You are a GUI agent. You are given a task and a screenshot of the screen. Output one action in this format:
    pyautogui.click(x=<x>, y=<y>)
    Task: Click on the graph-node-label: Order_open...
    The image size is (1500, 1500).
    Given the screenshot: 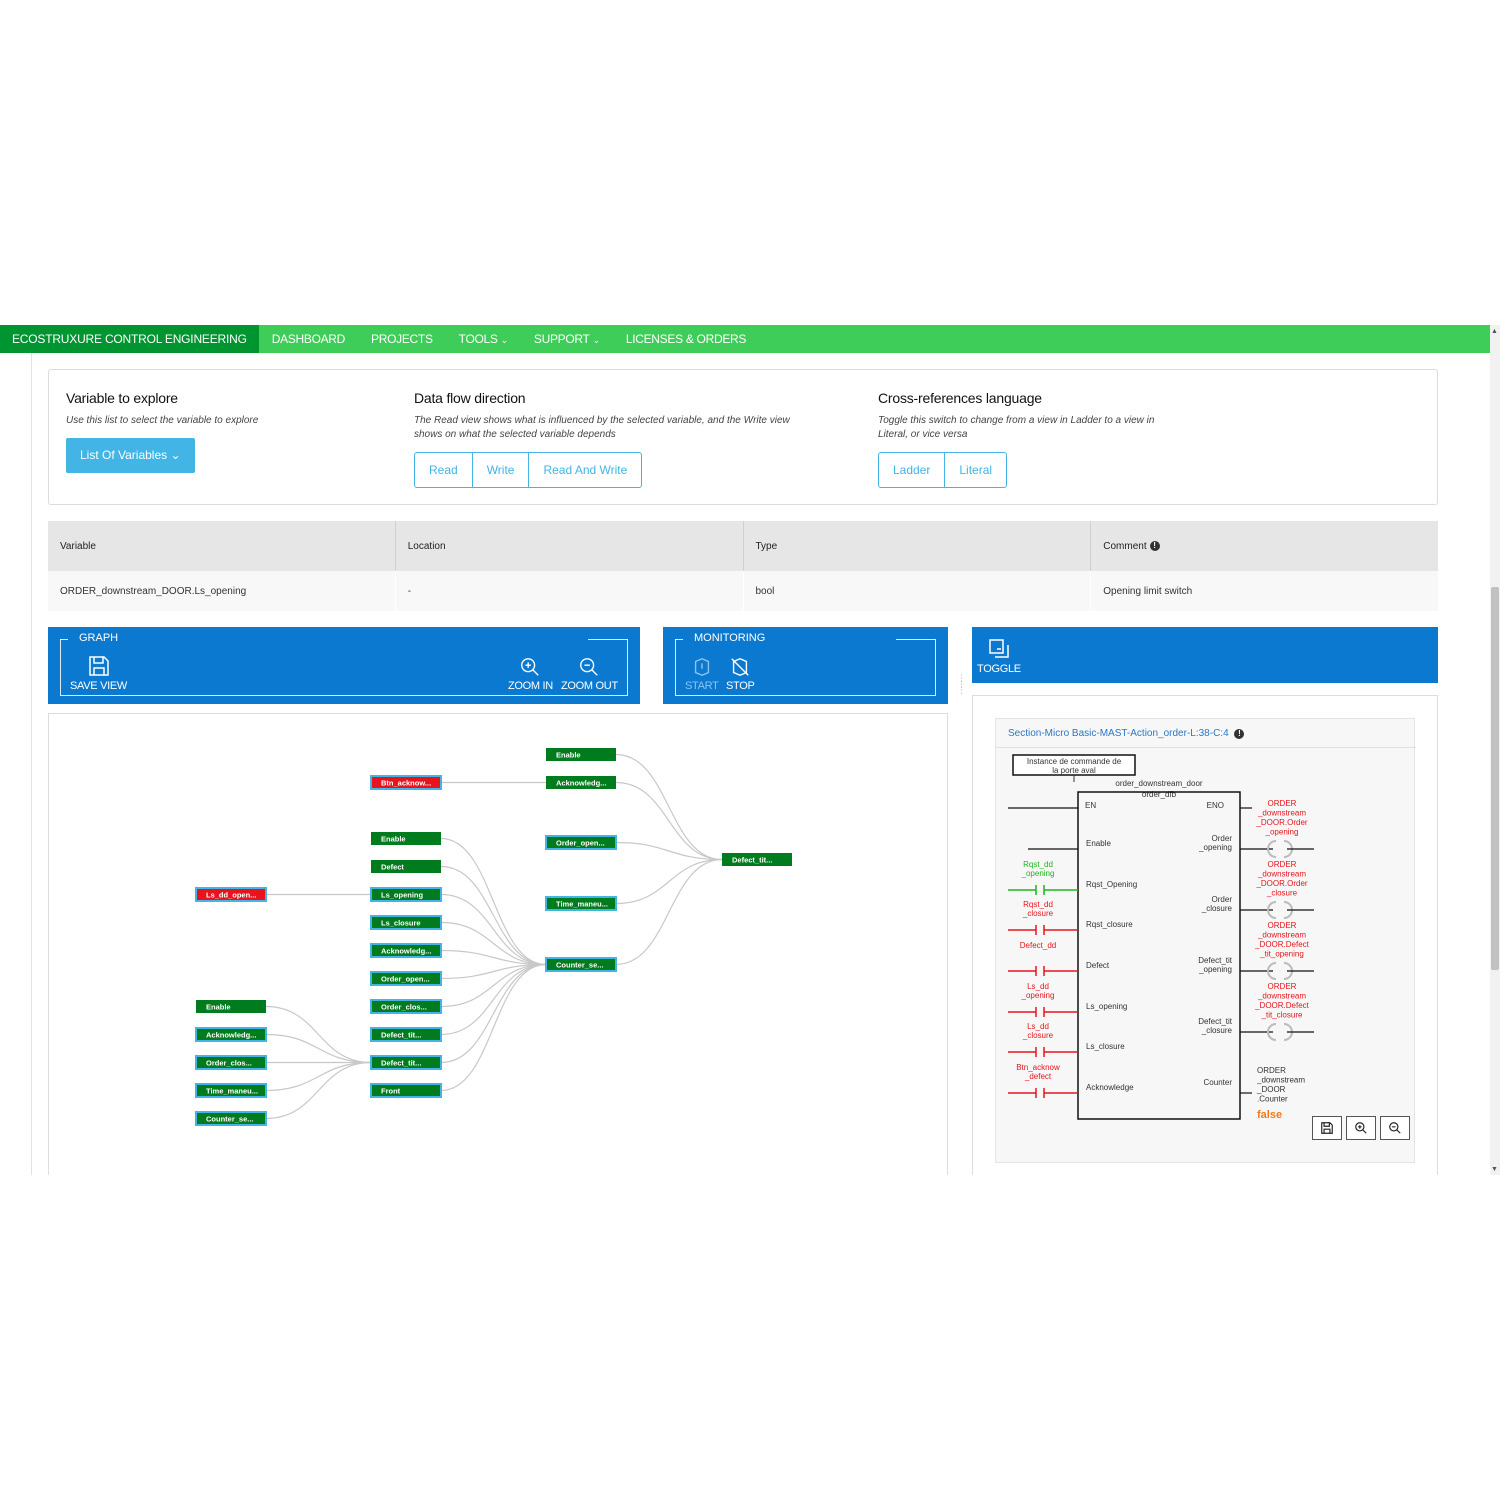 What is the action you would take?
    pyautogui.click(x=405, y=979)
    